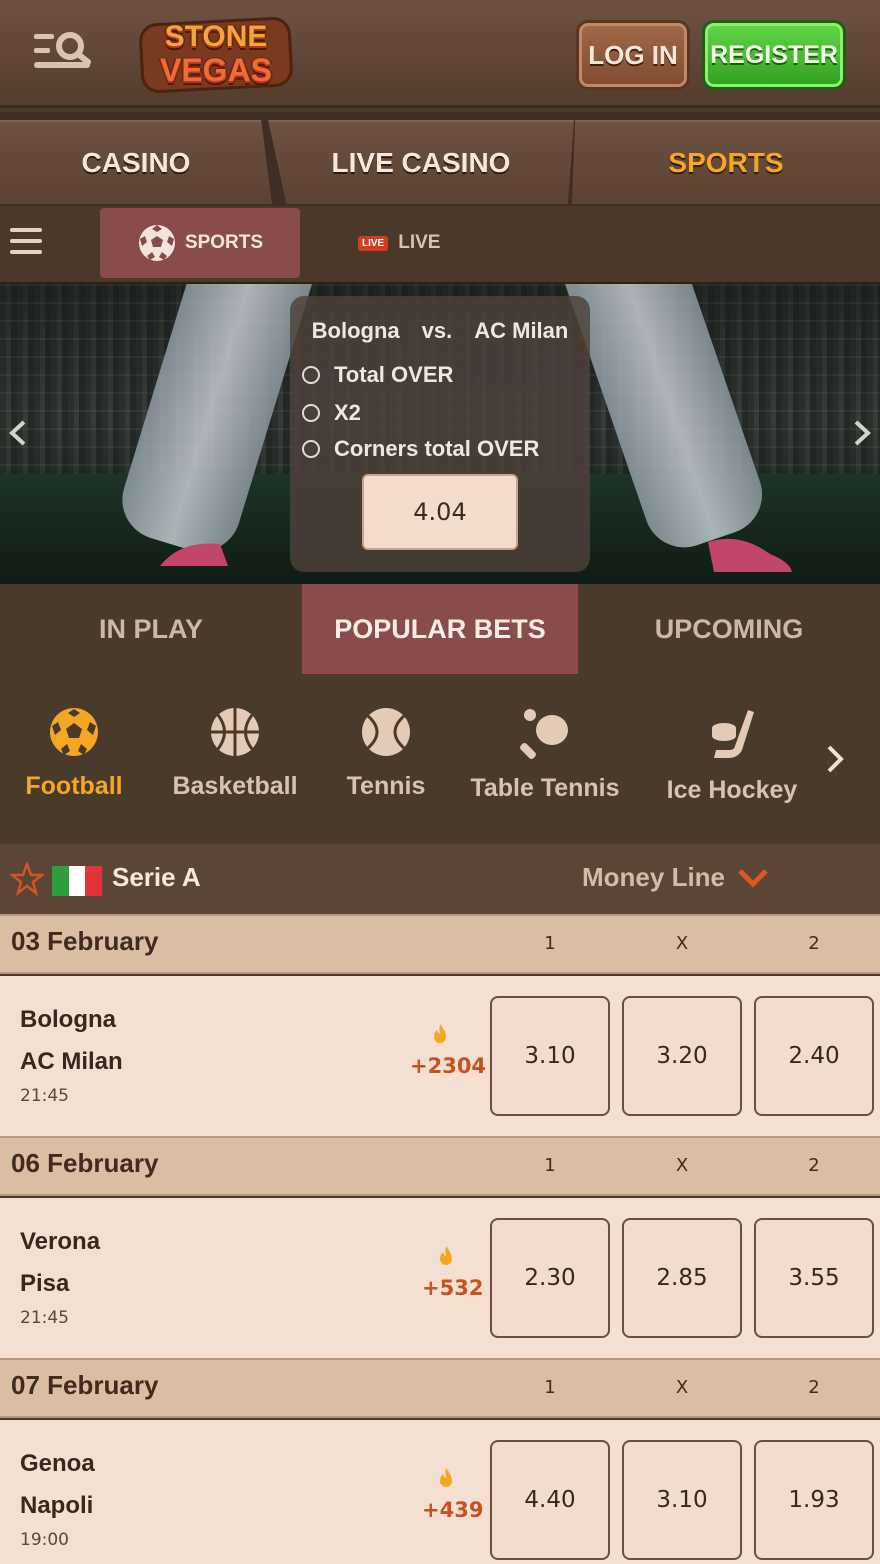  I want to click on sub-tab-sports: SPORTS, so click(200, 243).